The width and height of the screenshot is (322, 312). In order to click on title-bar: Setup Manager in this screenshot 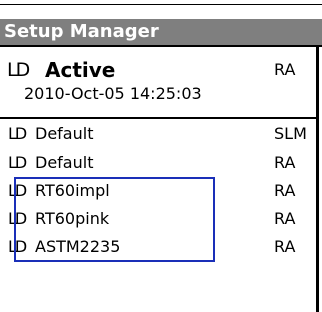, I will do `click(161, 33)`.